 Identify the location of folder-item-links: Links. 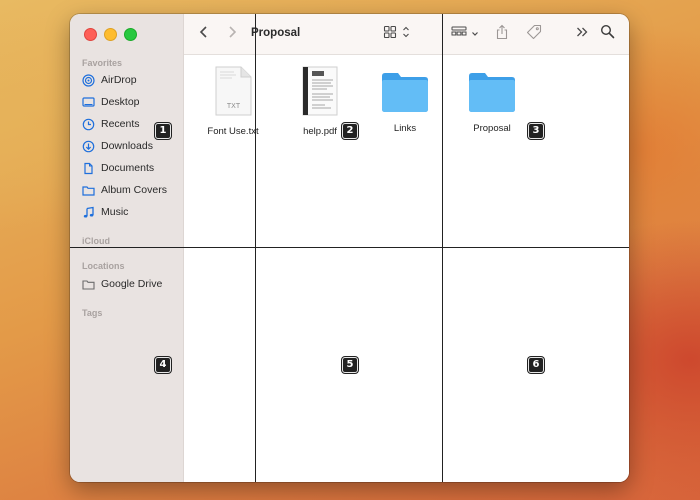
(405, 102).